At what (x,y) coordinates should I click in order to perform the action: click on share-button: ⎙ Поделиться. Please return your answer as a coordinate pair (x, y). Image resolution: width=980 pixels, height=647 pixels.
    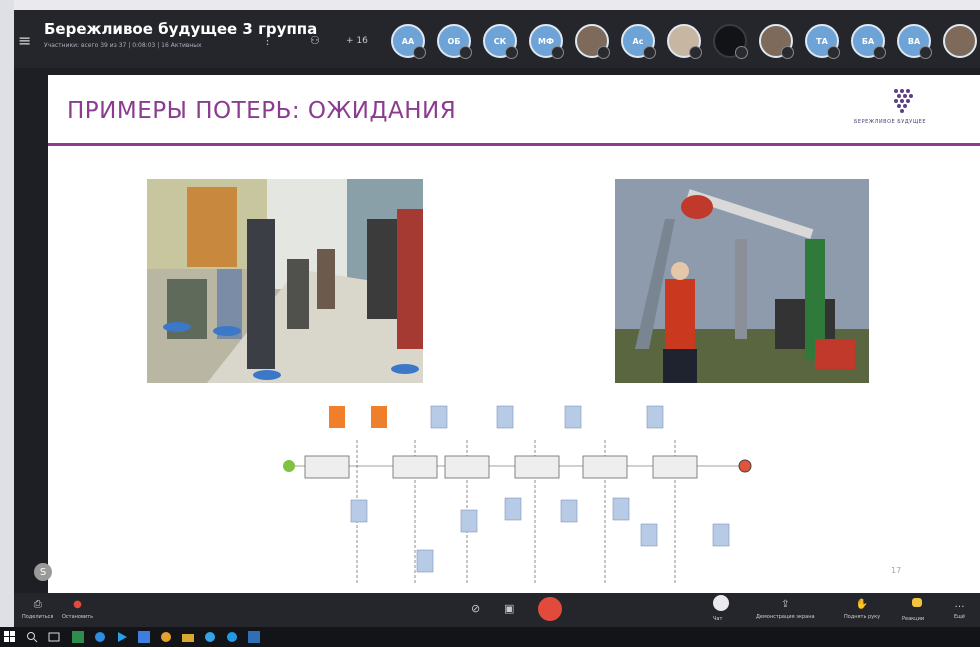
    Looking at the image, I should click on (37, 609).